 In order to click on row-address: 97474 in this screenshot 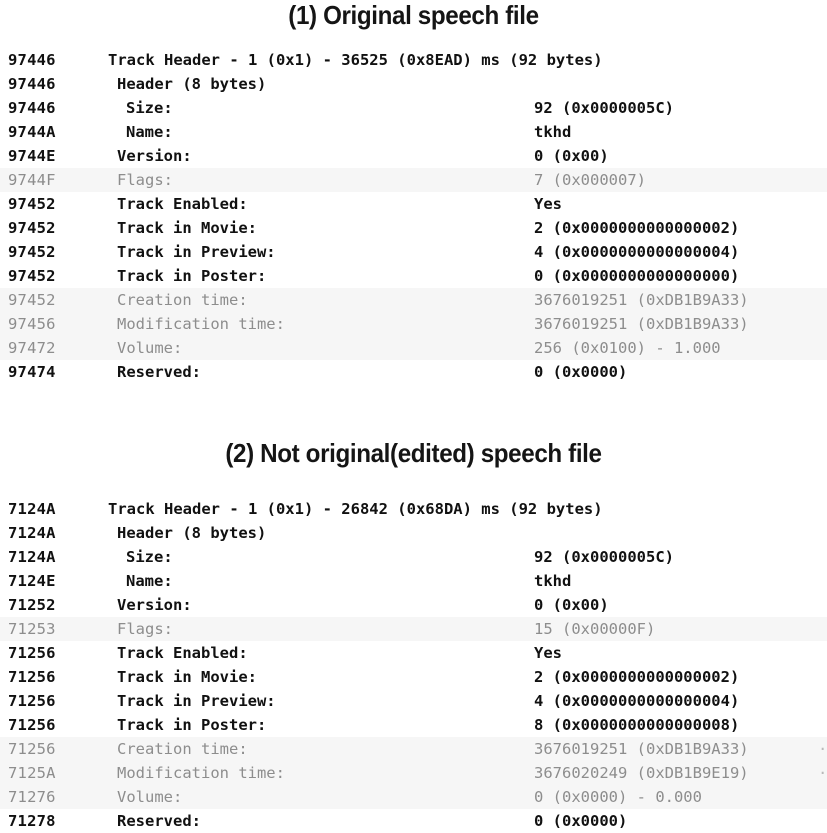, I will do `click(32, 372)`.